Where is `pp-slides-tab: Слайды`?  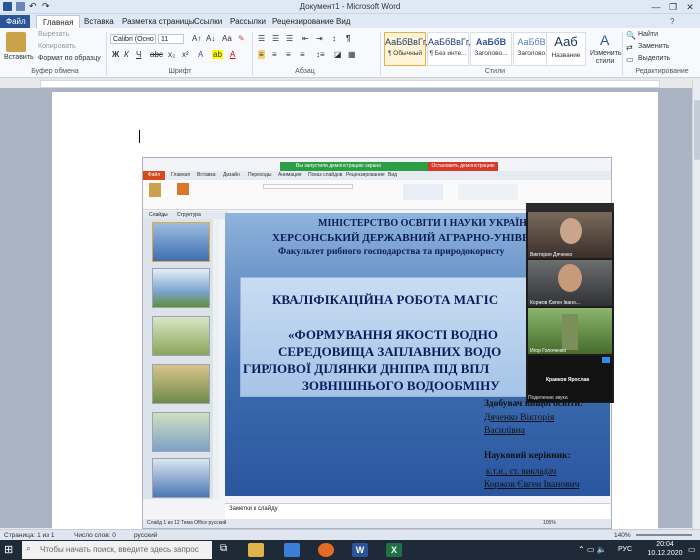 pp-slides-tab: Слайды is located at coordinates (158, 215).